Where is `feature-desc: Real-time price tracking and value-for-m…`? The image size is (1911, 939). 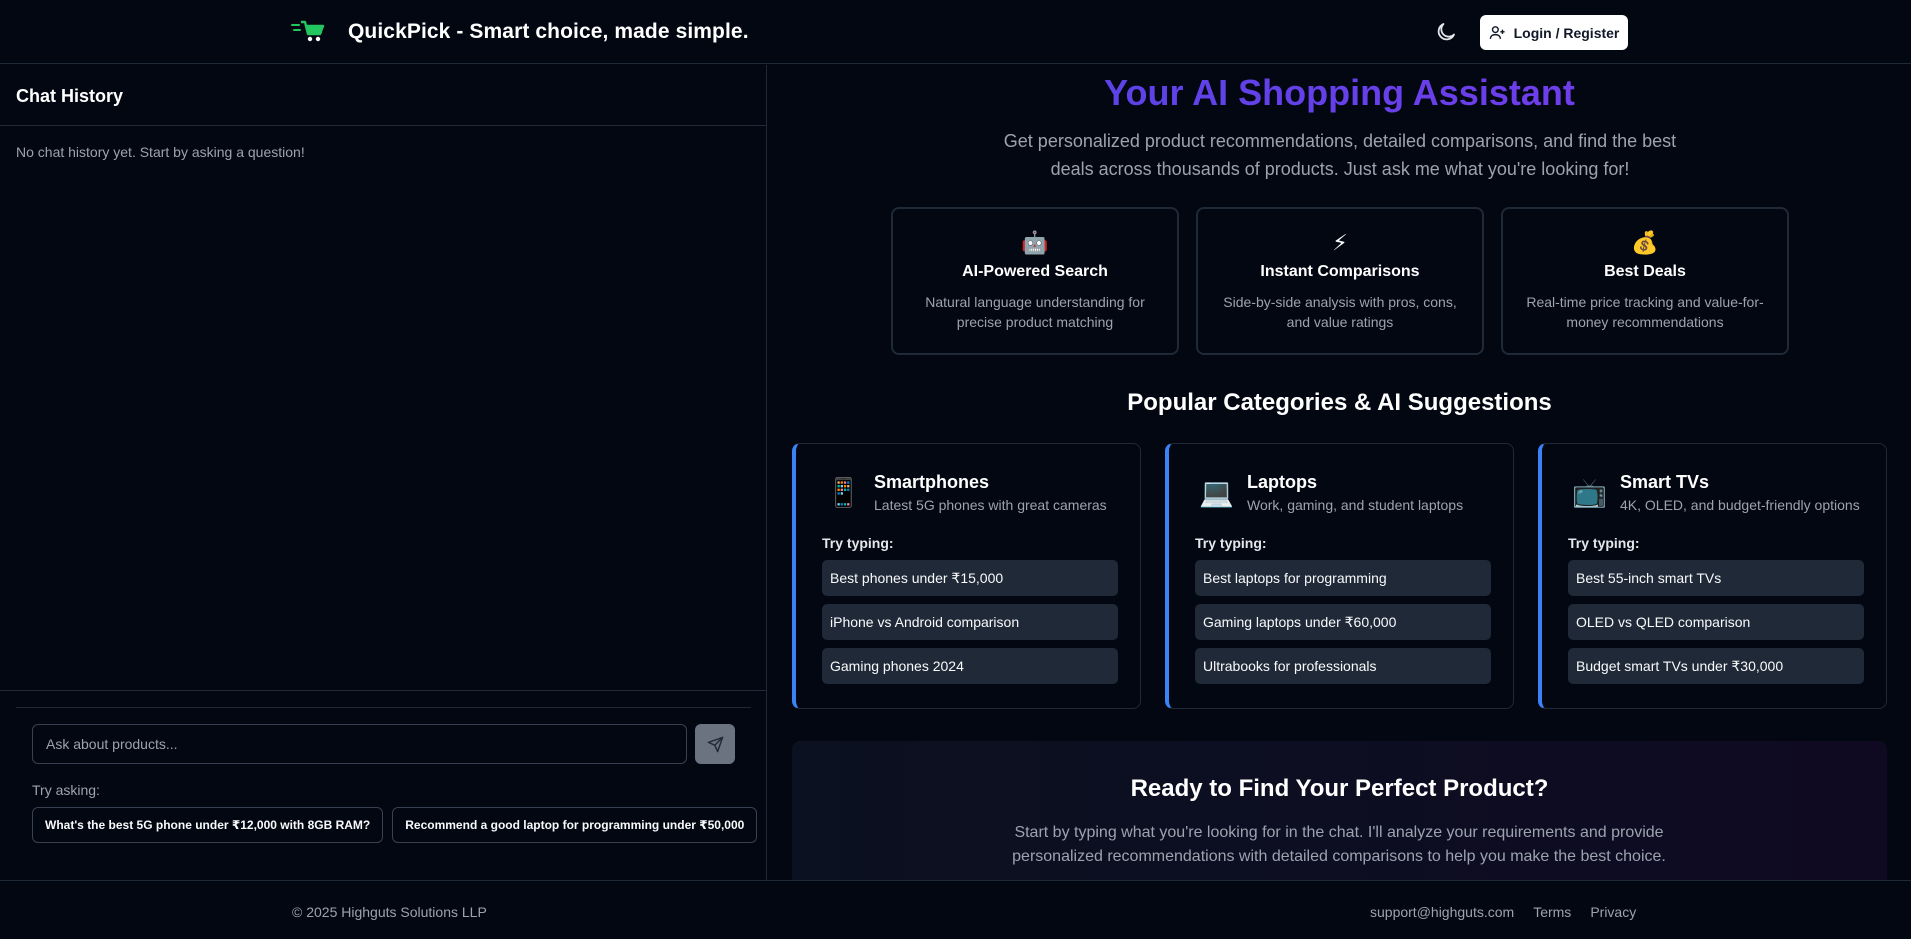
feature-desc: Real-time price tracking and value-for-m… is located at coordinates (1645, 312).